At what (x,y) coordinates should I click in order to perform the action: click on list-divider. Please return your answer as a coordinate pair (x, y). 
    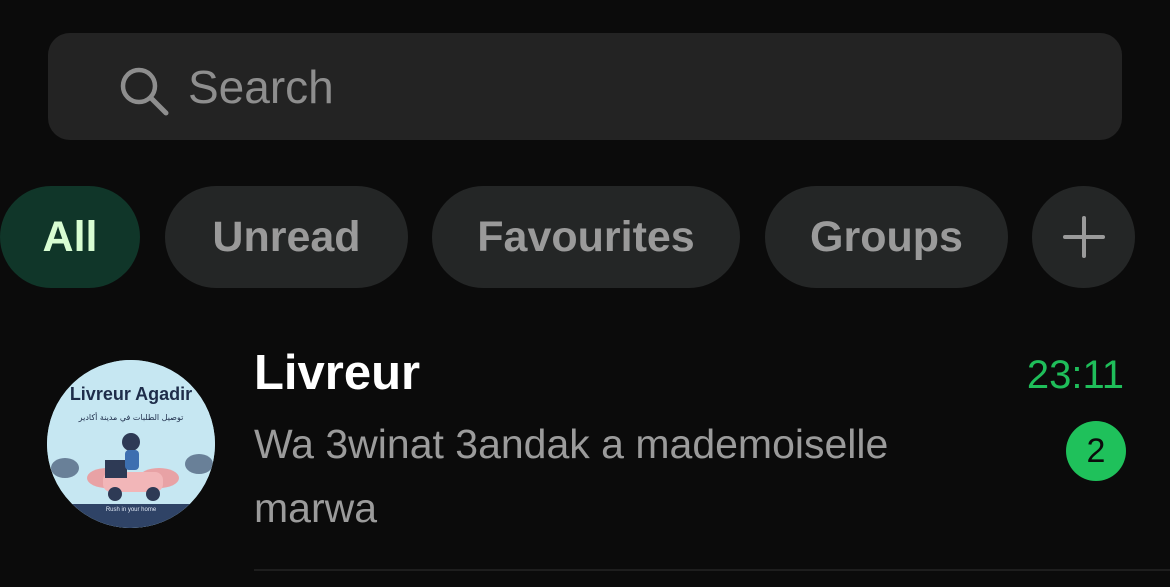
    Looking at the image, I should click on (712, 570).